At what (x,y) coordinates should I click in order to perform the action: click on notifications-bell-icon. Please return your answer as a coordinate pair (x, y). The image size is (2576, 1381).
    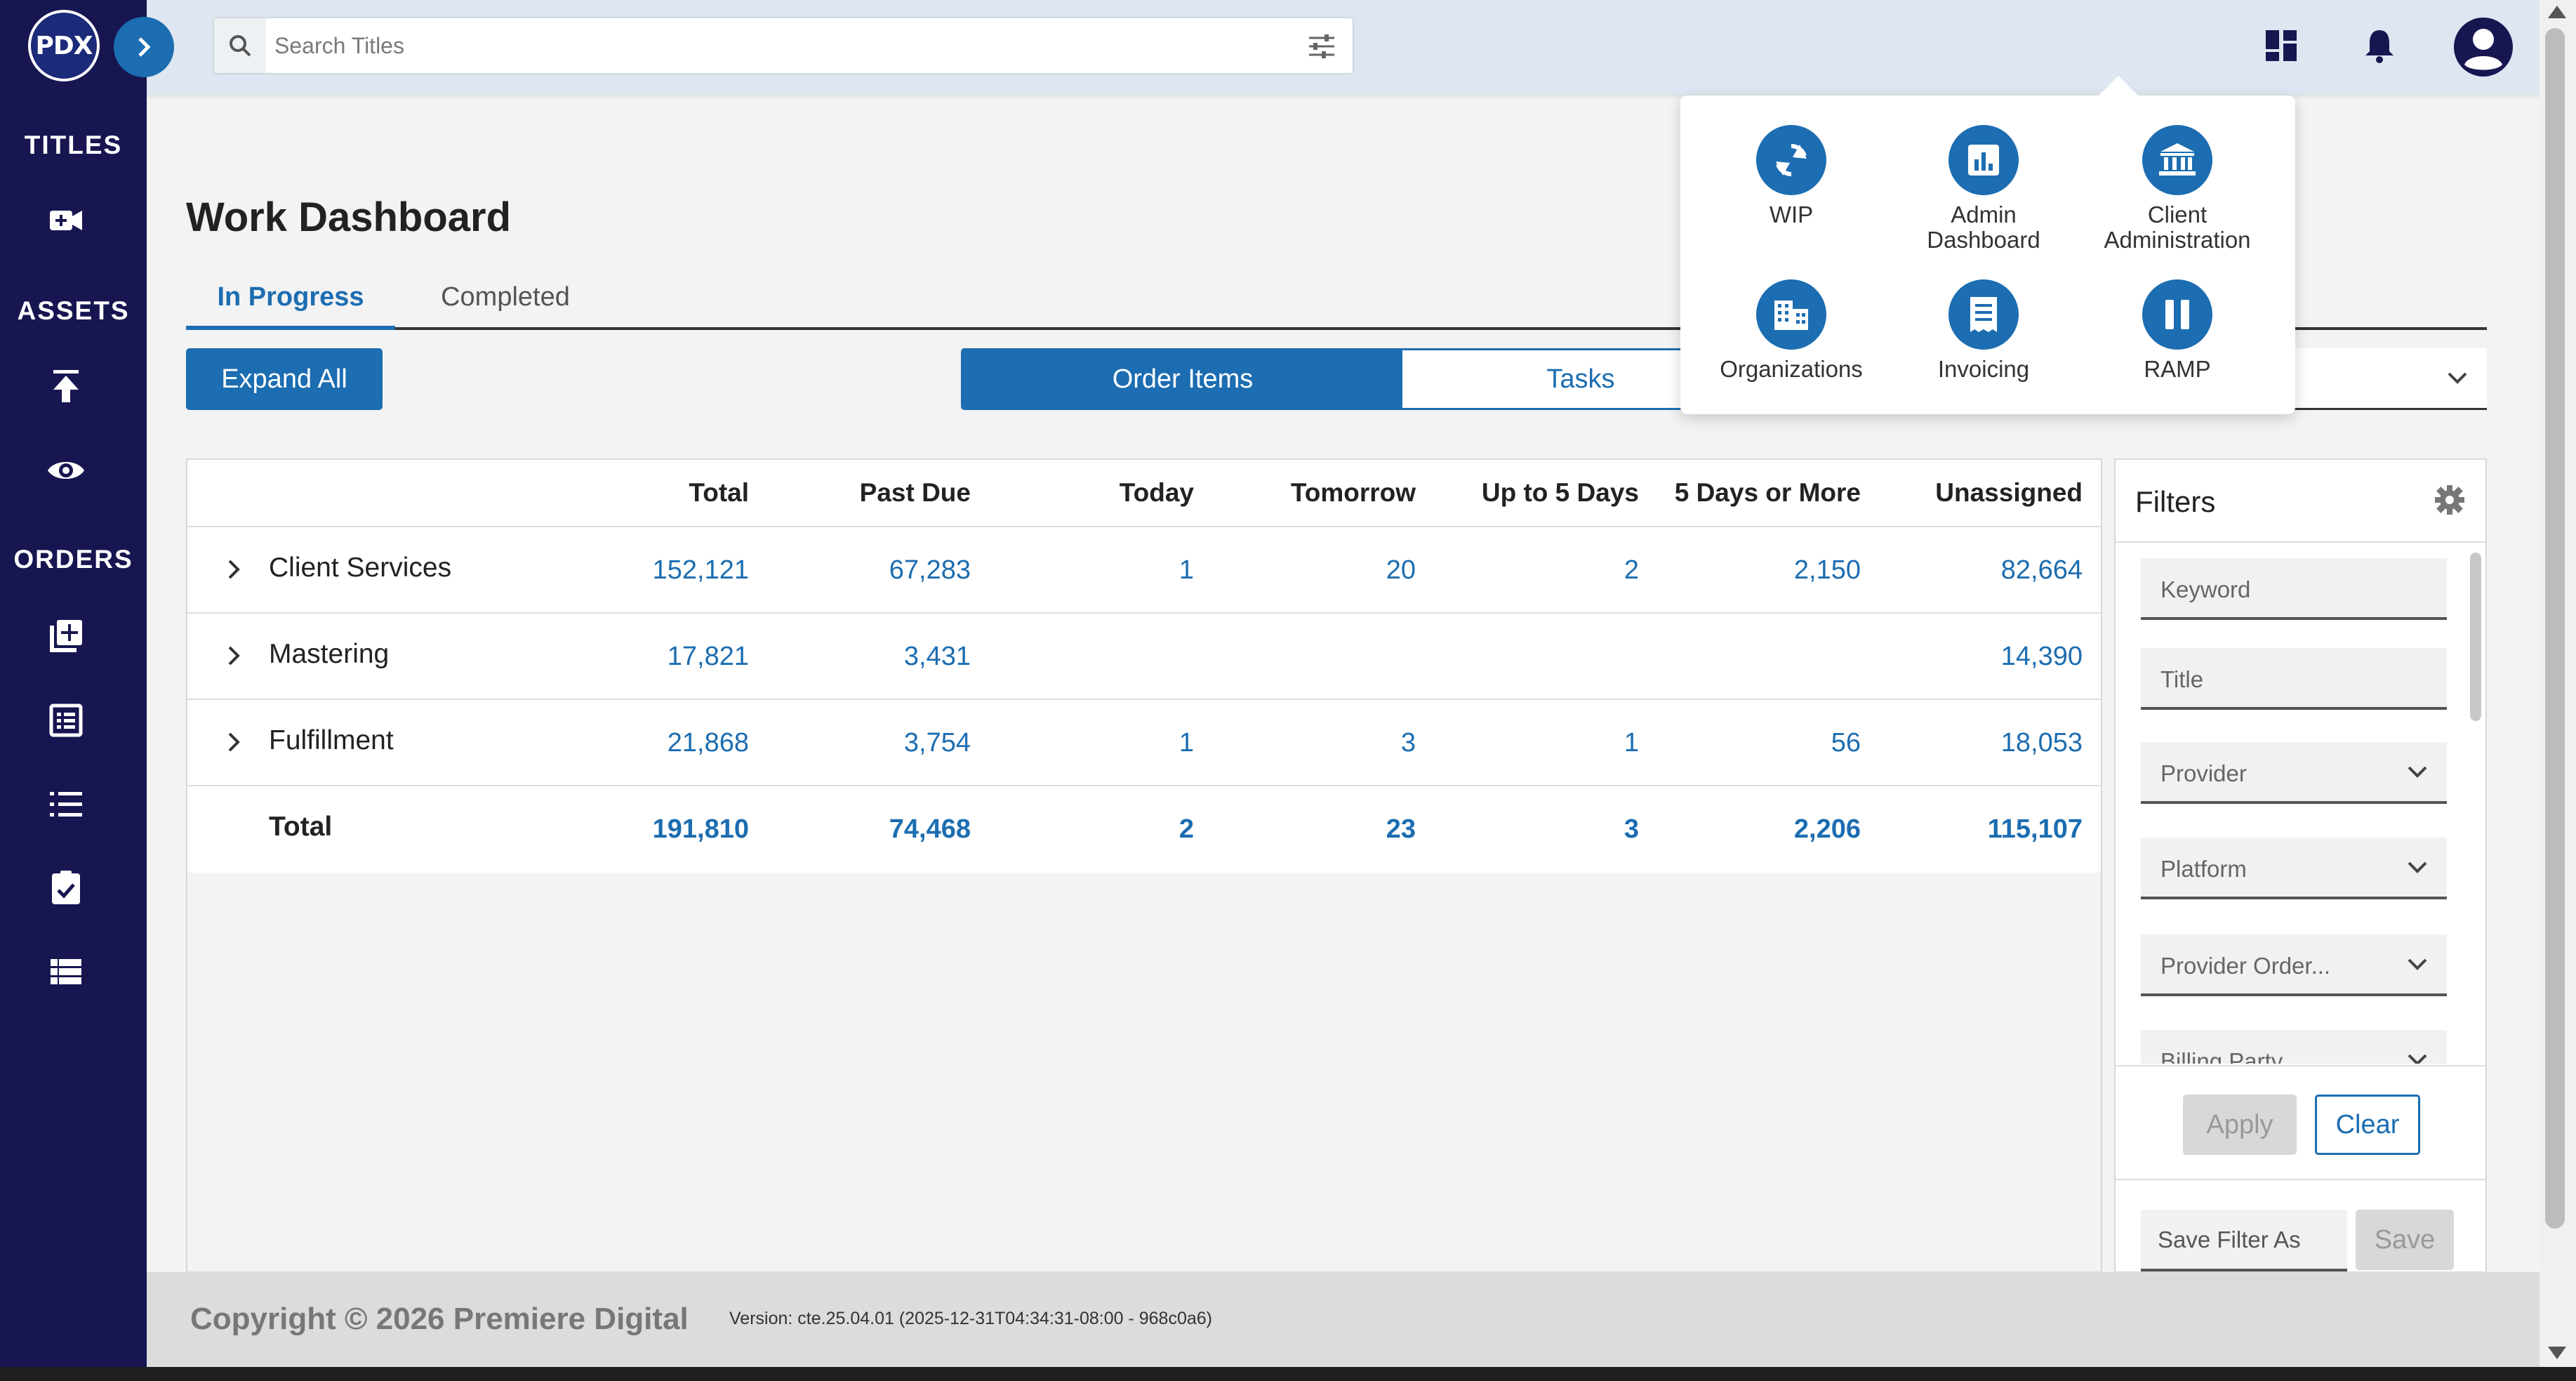
    Looking at the image, I should click on (2380, 45).